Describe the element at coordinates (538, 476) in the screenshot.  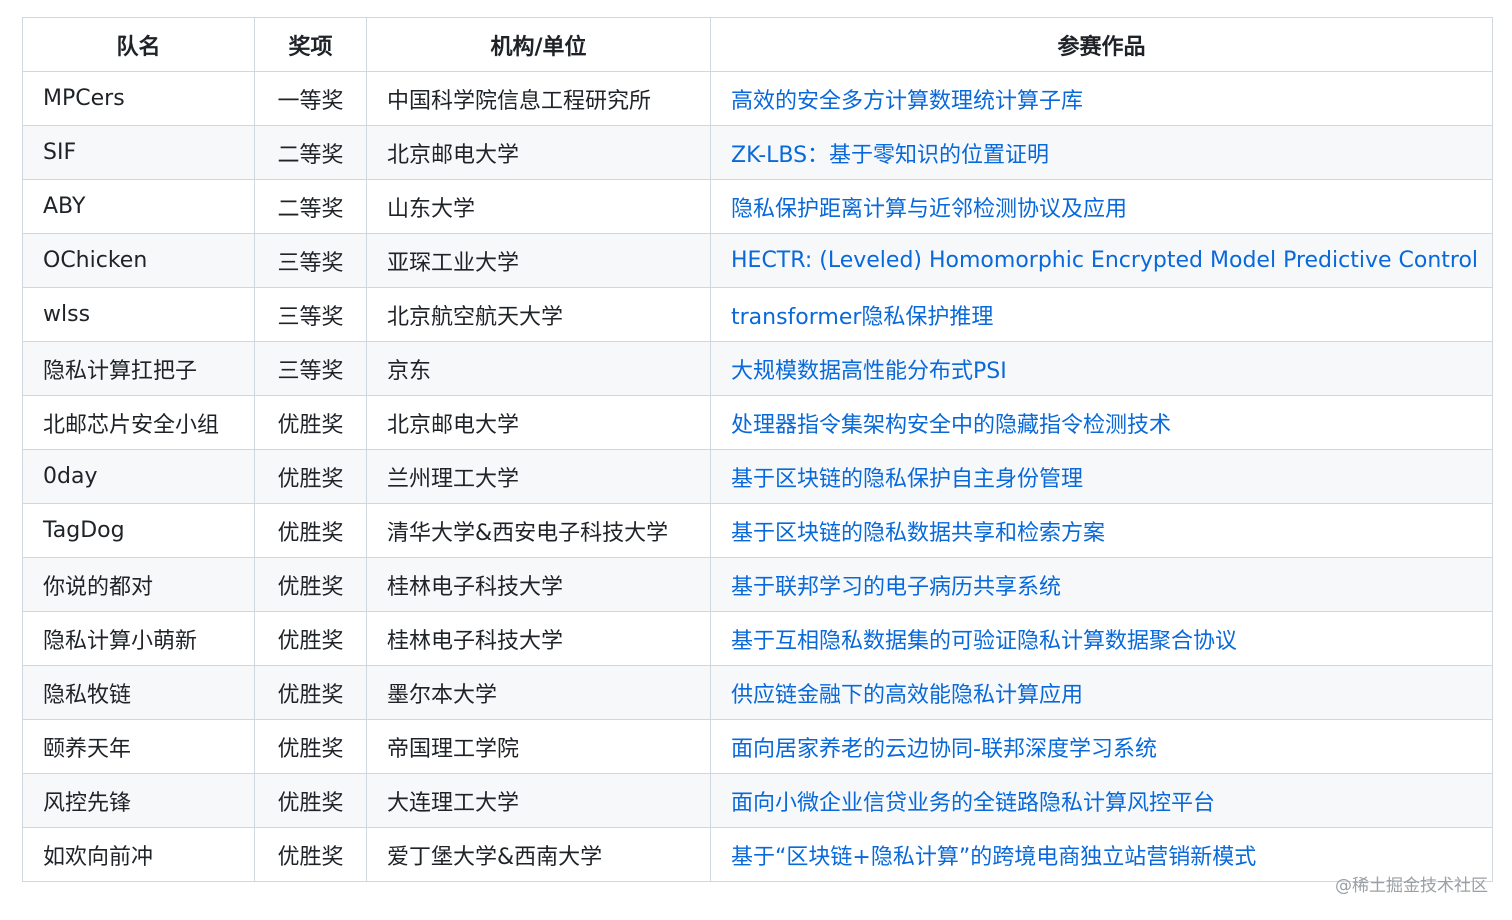
I see `cell-org: 兰州理工大学` at that location.